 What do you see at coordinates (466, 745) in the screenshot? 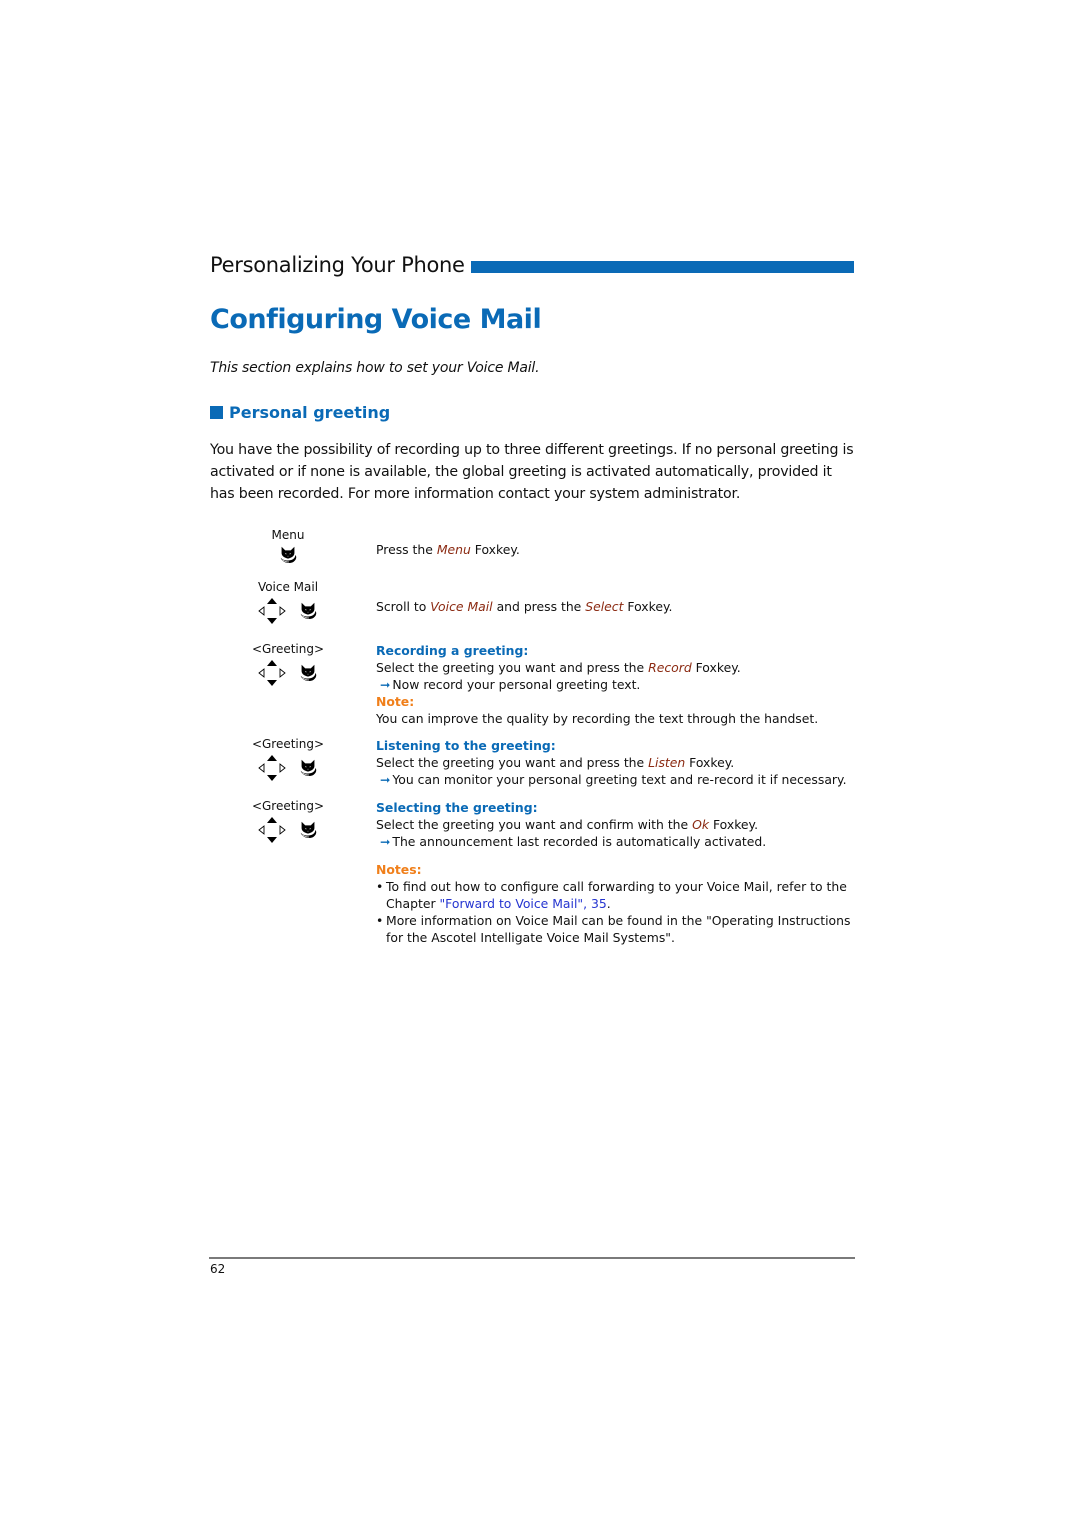
I see `sub-heading: Listening to the greeting:` at bounding box center [466, 745].